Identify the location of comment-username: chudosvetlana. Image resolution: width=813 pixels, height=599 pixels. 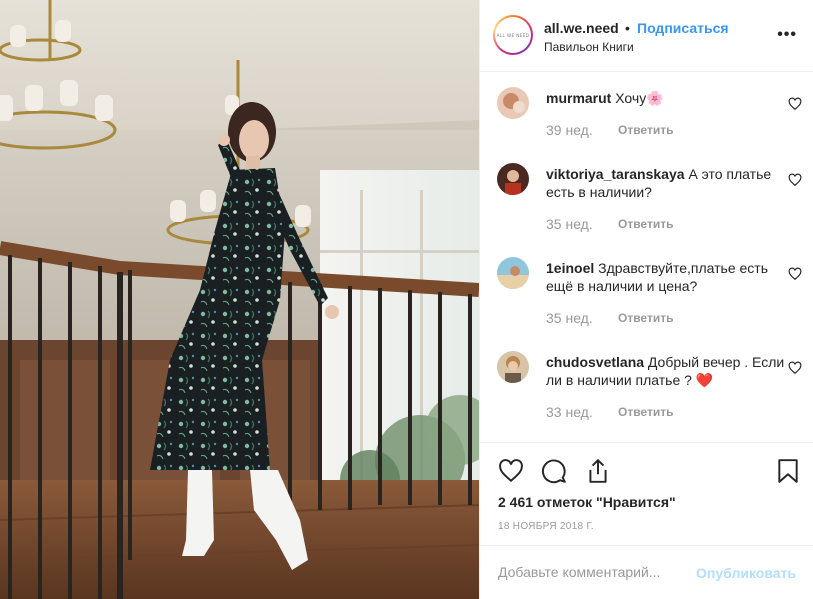
(595, 362).